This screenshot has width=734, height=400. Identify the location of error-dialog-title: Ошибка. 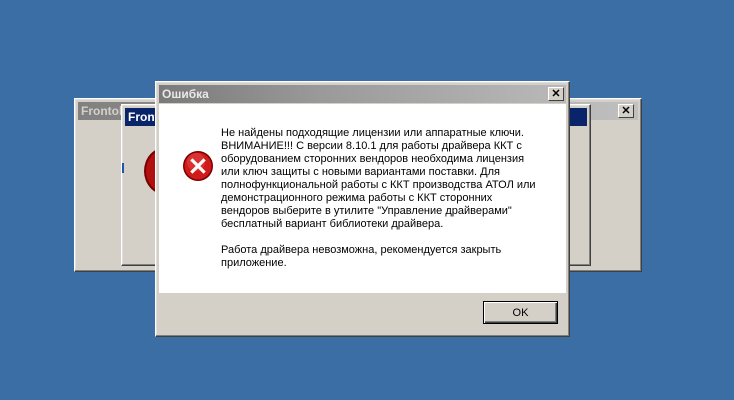
(185, 94).